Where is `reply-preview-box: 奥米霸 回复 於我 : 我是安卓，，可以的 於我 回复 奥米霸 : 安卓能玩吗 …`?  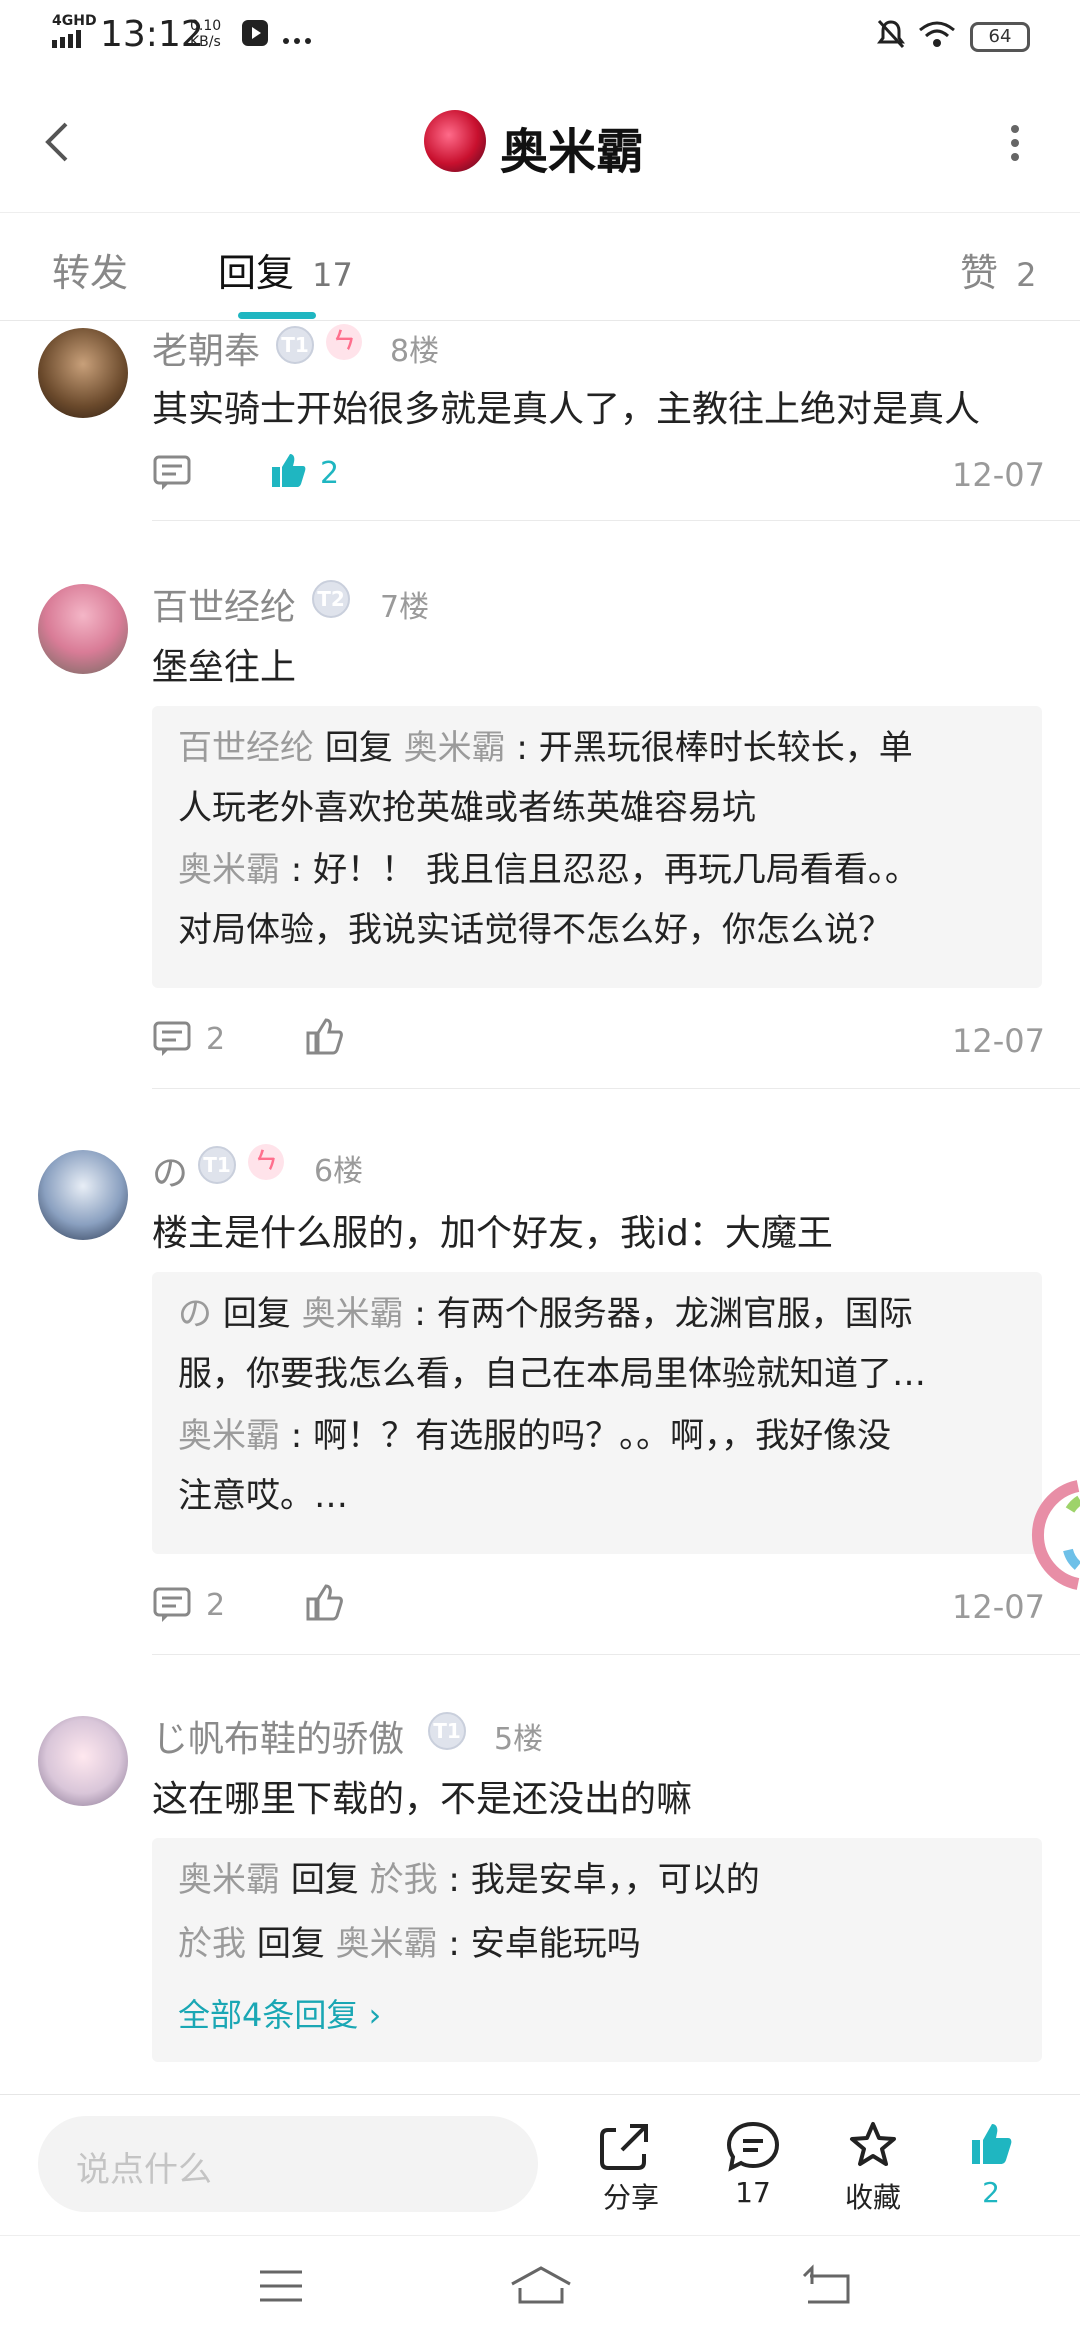 reply-preview-box: 奥米霸 回复 於我 : 我是安卓，，可以的 於我 回复 奥米霸 : 安卓能玩吗 … is located at coordinates (597, 1950).